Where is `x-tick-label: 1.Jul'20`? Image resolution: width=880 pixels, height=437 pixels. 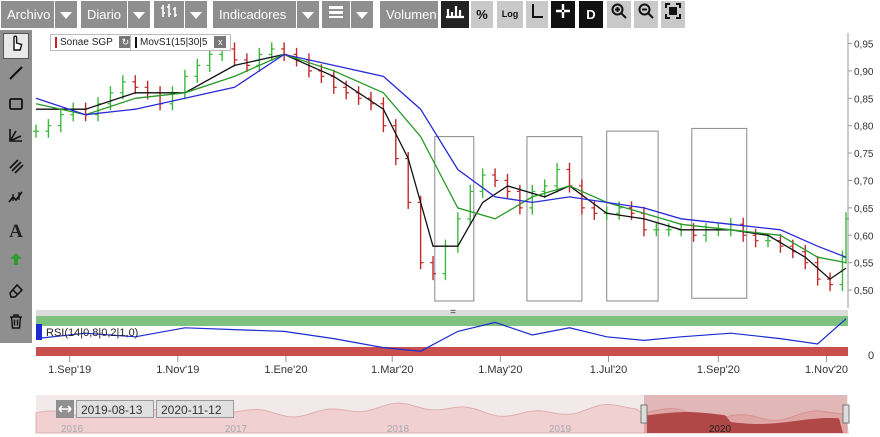 x-tick-label: 1.Jul'20 is located at coordinates (609, 370).